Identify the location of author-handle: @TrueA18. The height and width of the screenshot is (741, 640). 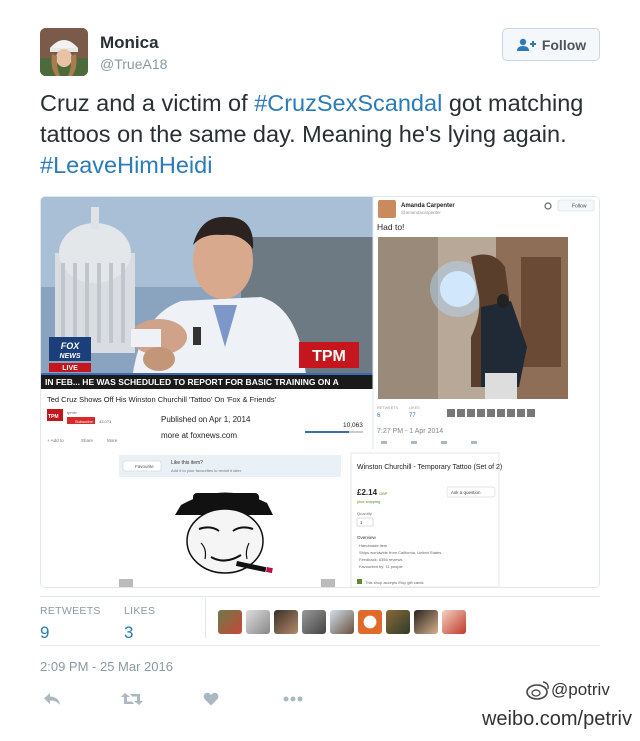
(133, 64).